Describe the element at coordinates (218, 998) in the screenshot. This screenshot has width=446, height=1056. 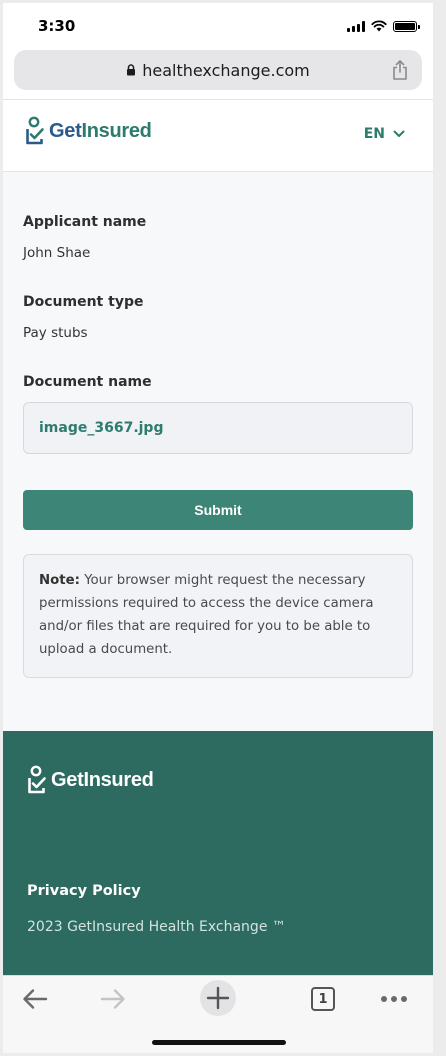
I see `new-tab-plus-icon` at that location.